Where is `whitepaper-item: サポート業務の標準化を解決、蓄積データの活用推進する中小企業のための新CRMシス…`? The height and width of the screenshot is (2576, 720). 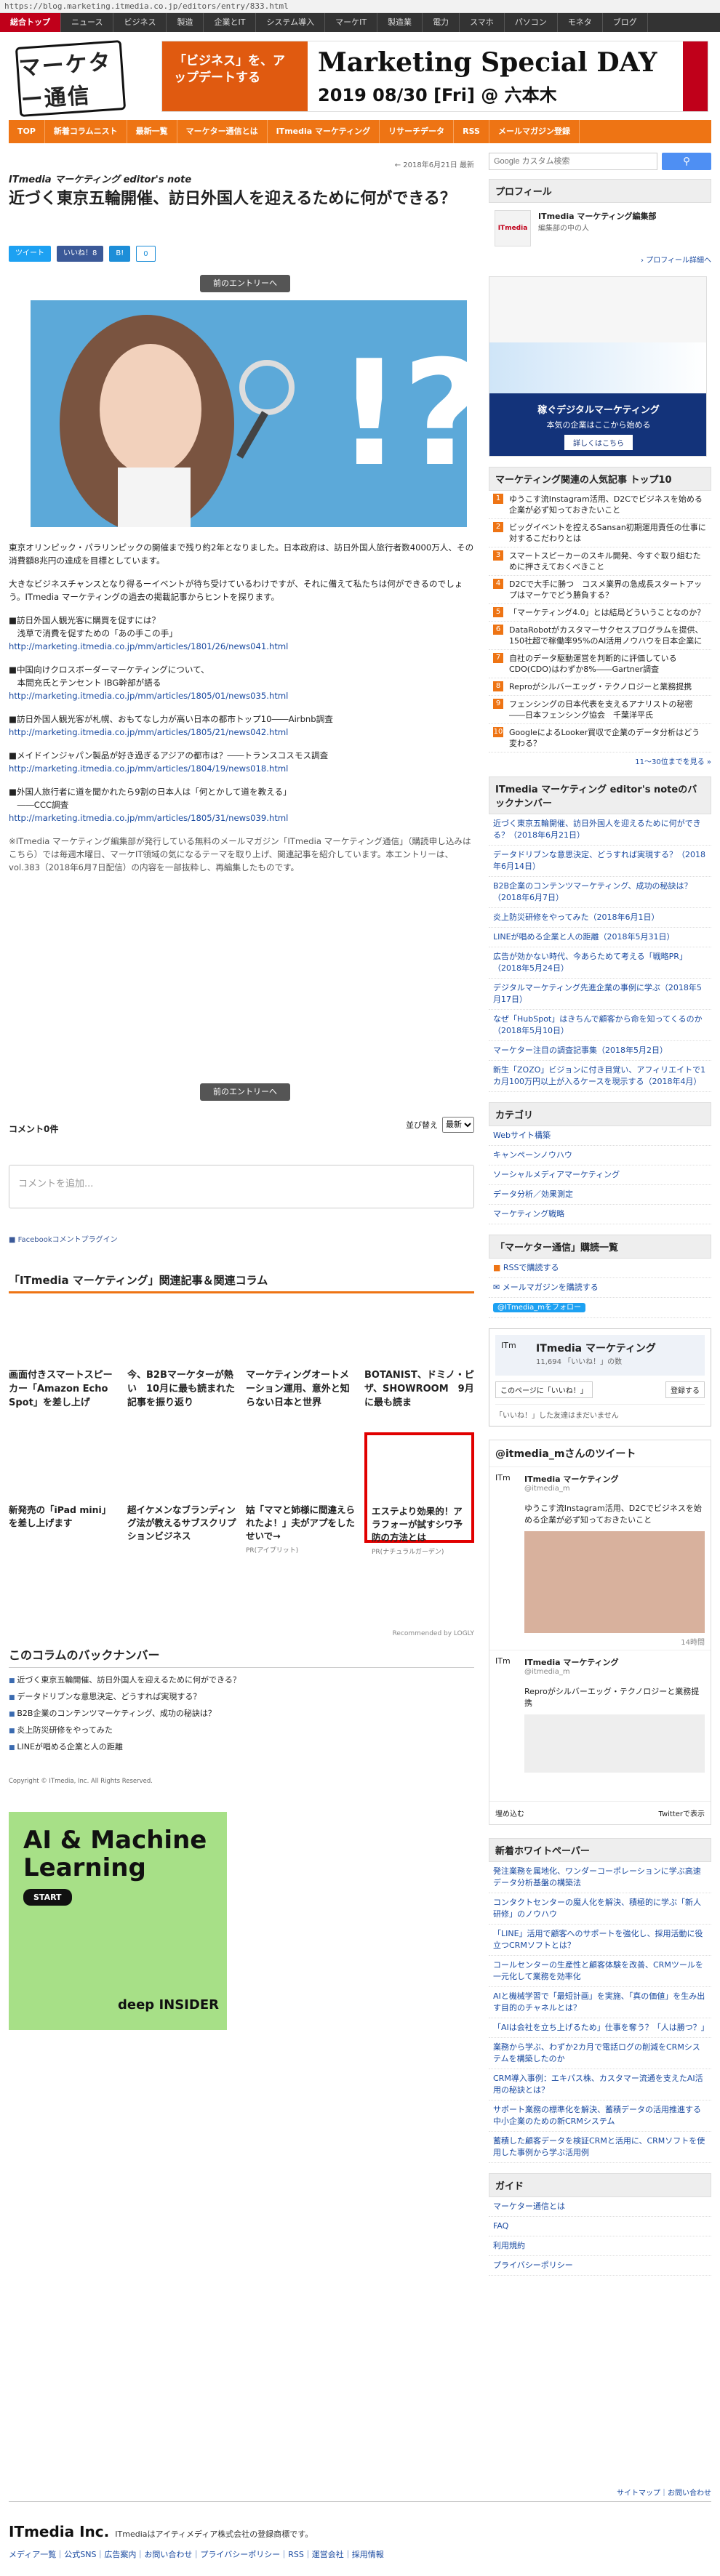
whitepaper-item: サポート業務の標準化を解決、蓄積データの活用推進する中小企業のための新CRMシス… is located at coordinates (600, 2116).